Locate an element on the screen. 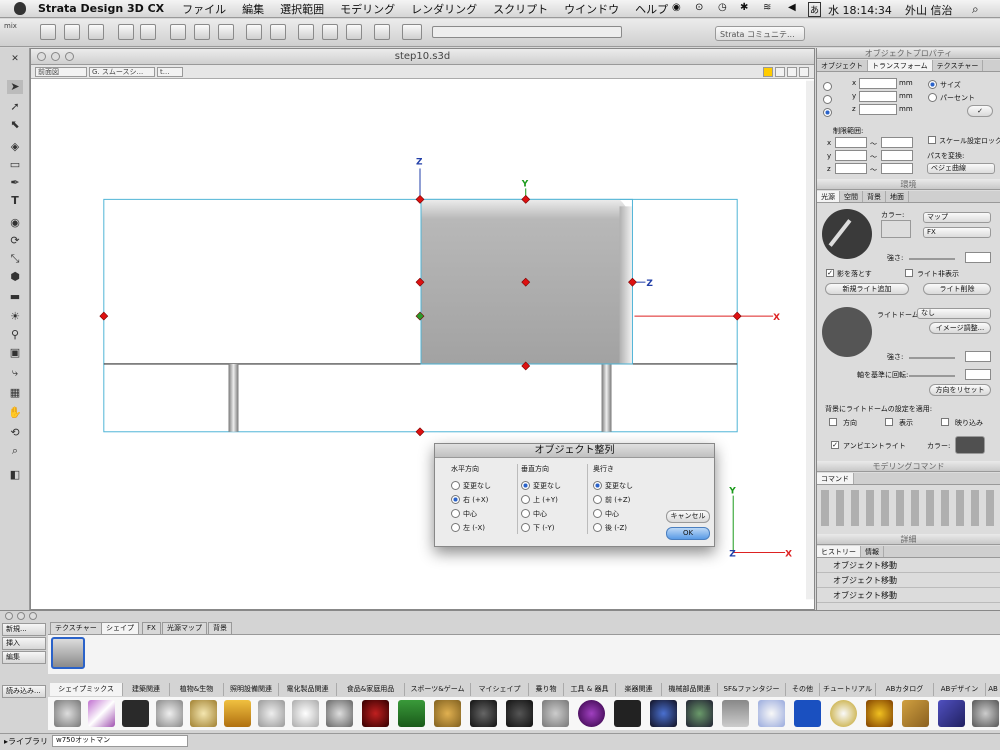 The width and height of the screenshot is (1000, 750). shape-item-trumpet is located at coordinates (447, 713).